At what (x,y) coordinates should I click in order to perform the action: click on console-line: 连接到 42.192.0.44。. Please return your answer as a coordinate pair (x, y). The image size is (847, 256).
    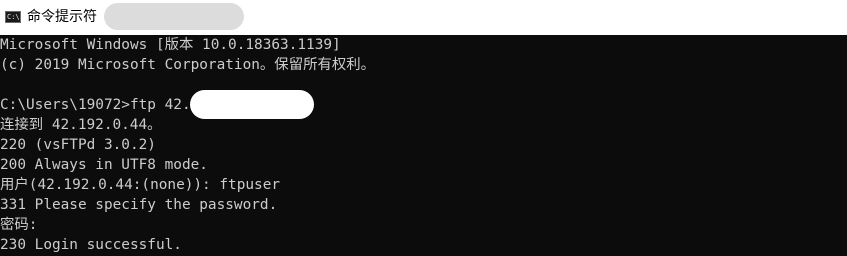
    Looking at the image, I should click on (81, 125).